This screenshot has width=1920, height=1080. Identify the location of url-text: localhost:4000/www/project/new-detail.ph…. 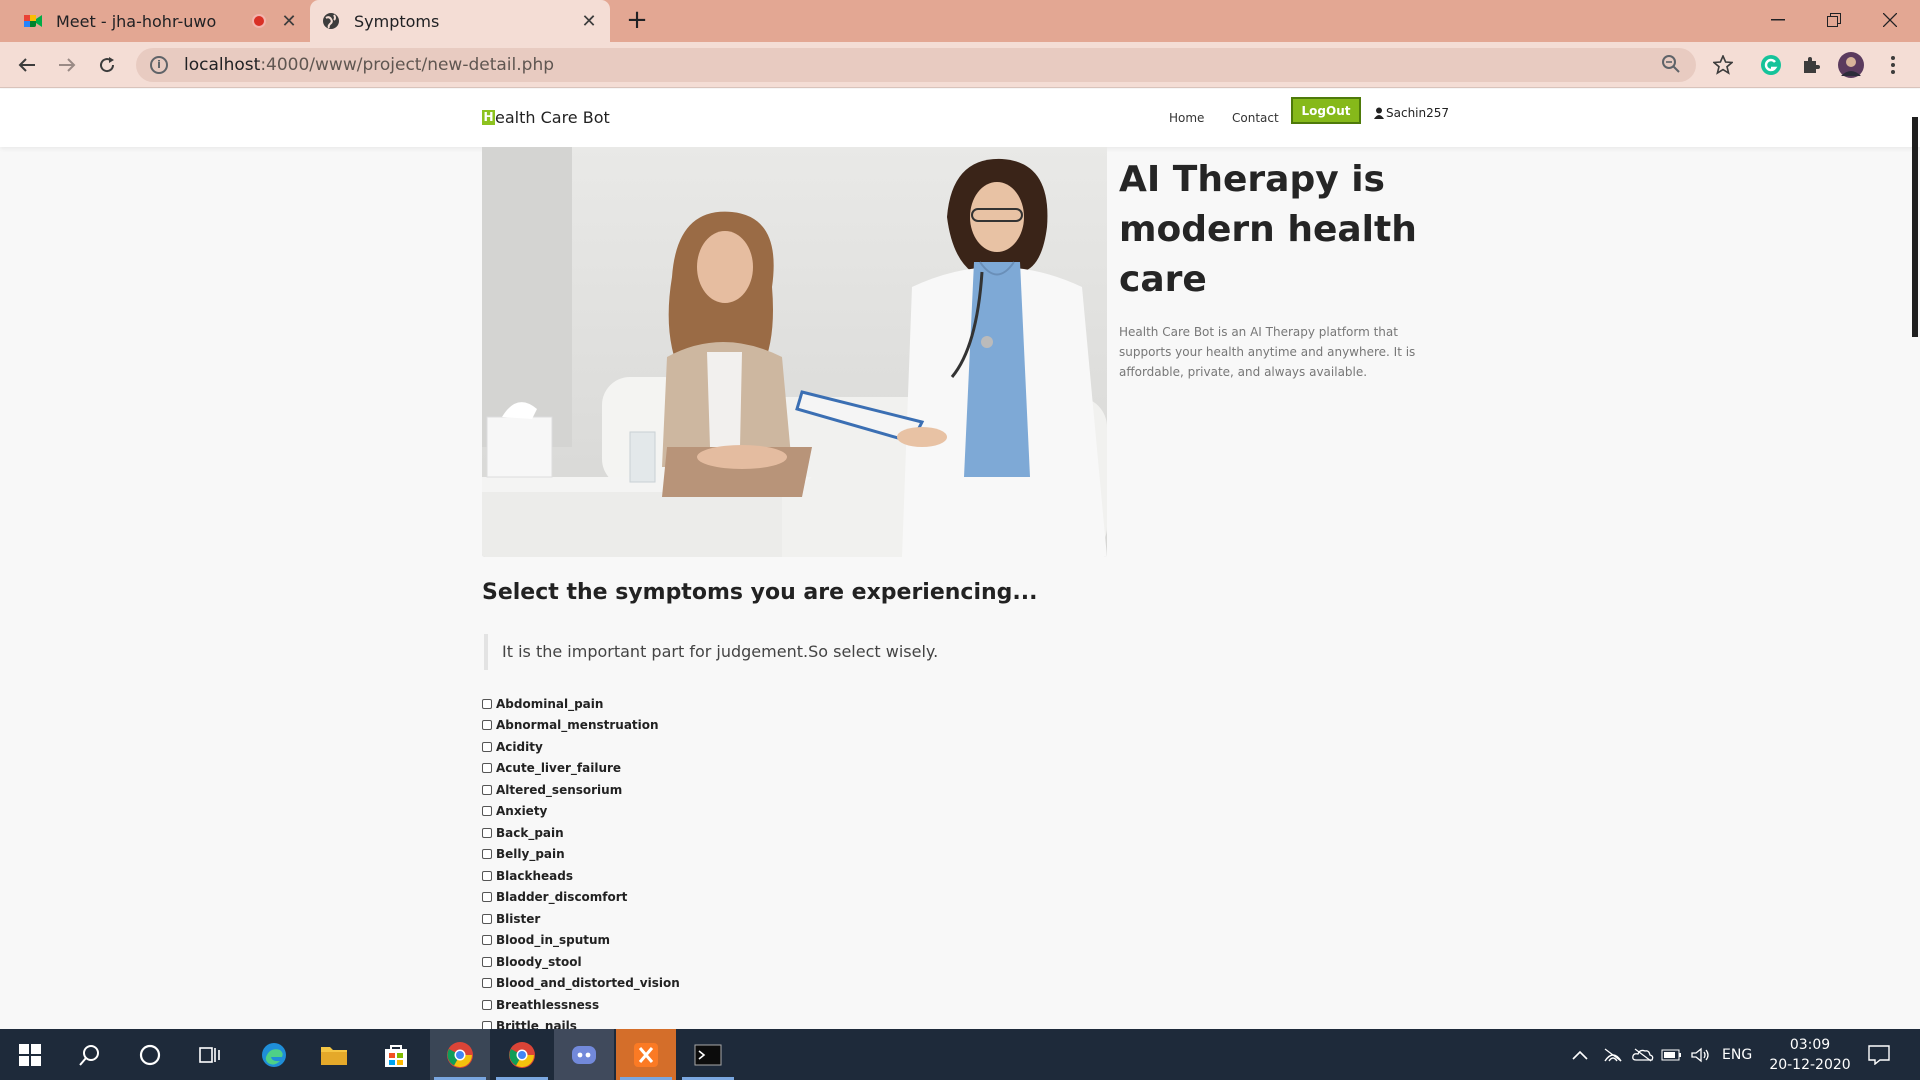
(369, 65).